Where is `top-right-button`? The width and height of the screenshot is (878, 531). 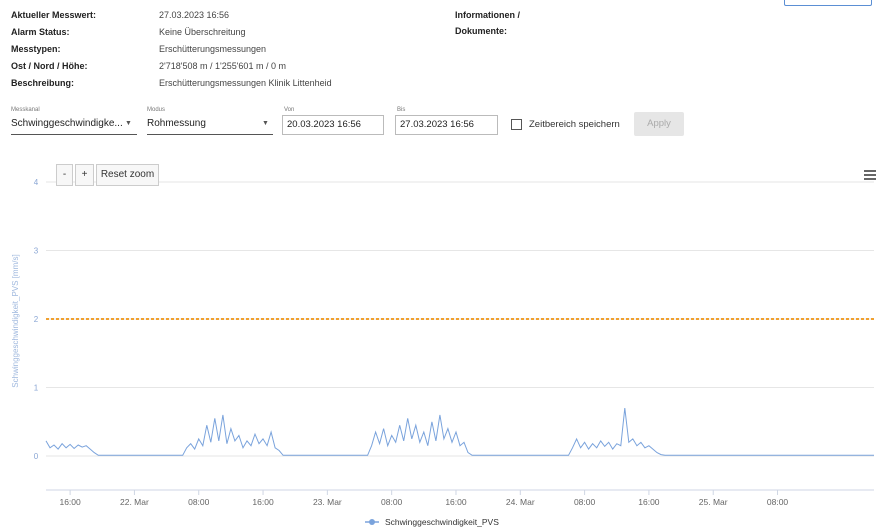 top-right-button is located at coordinates (828, 3).